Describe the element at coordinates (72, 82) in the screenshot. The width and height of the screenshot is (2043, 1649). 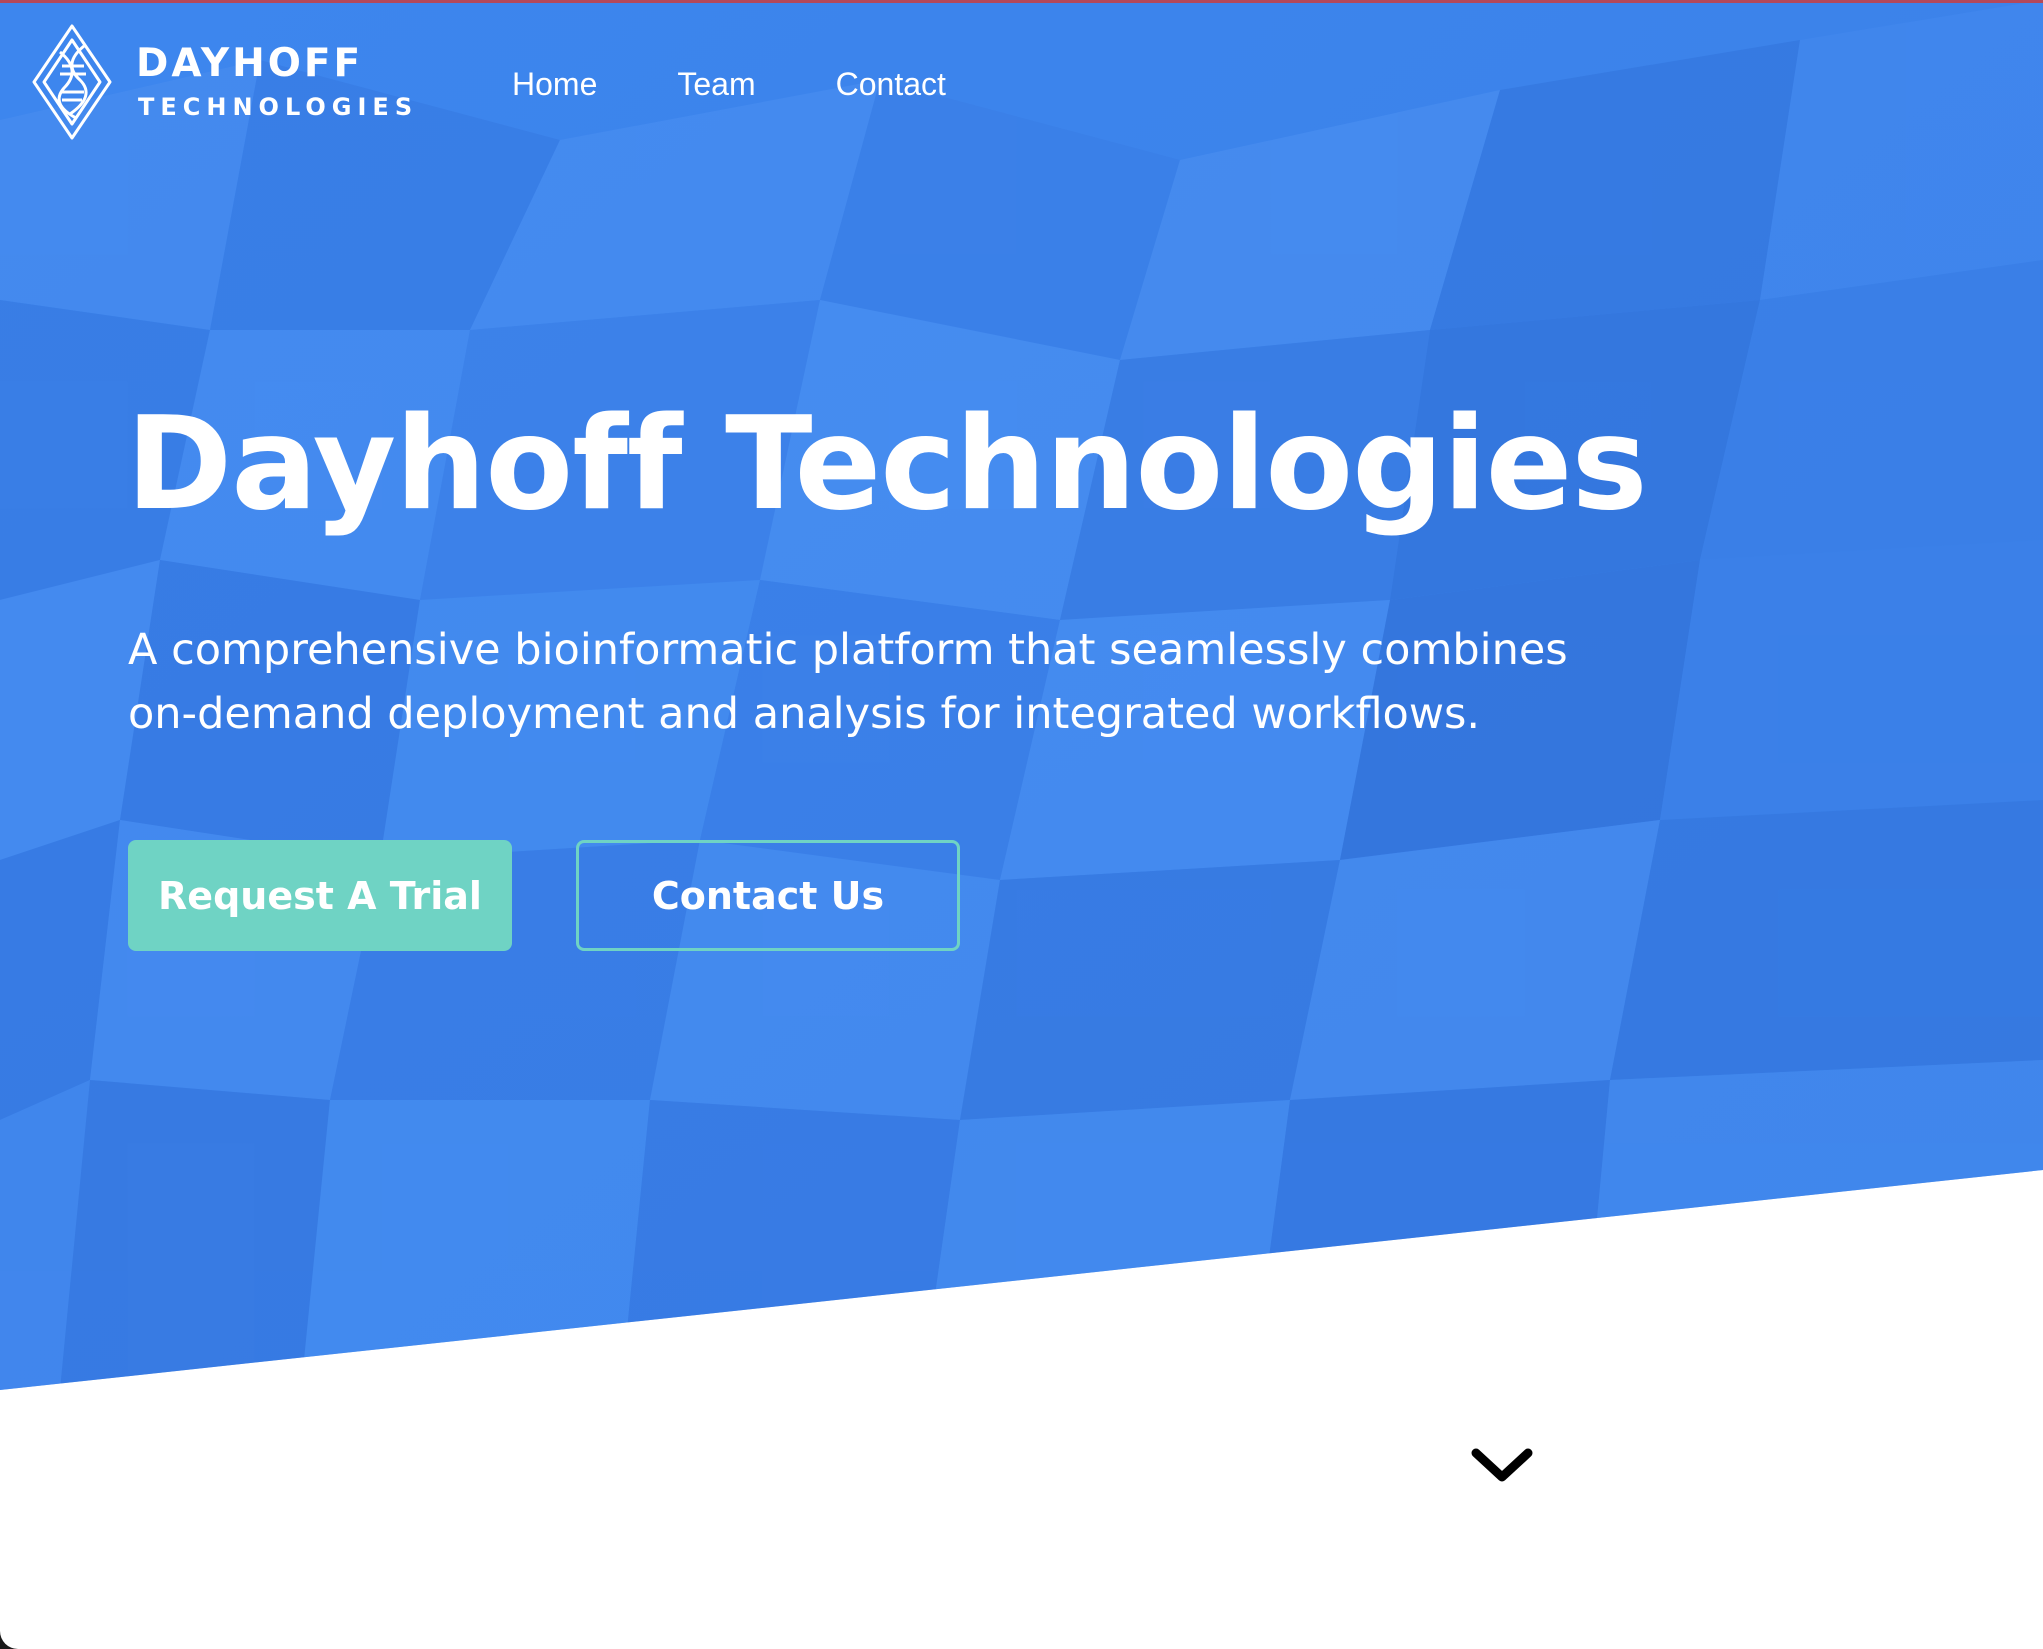
I see `helix-diamond-icon` at that location.